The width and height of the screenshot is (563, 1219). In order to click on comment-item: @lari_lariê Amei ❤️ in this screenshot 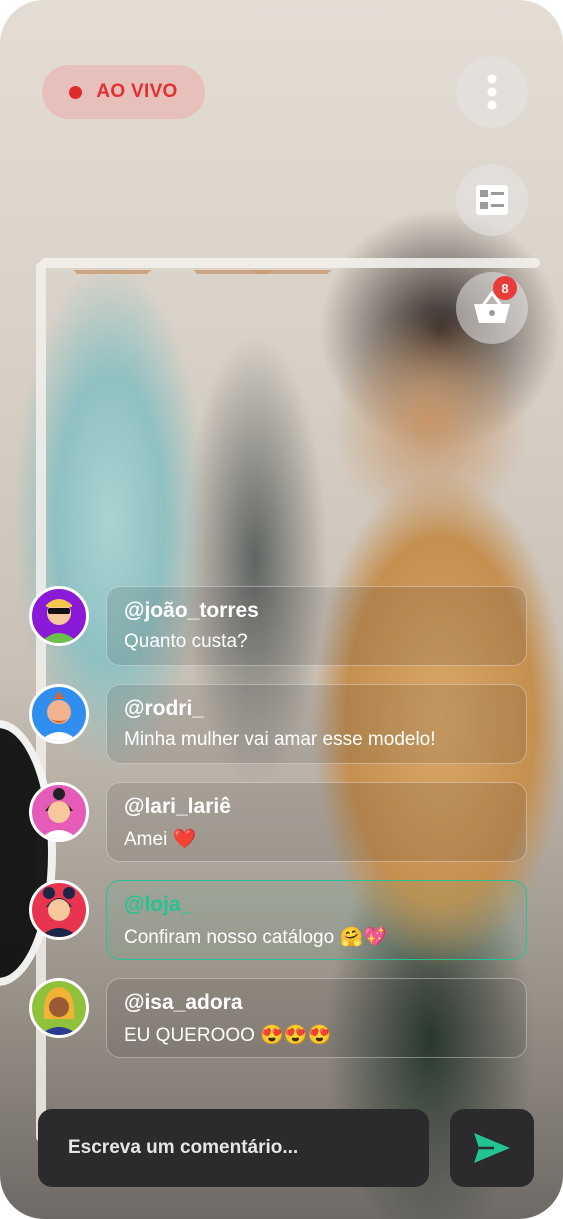, I will do `click(281, 823)`.